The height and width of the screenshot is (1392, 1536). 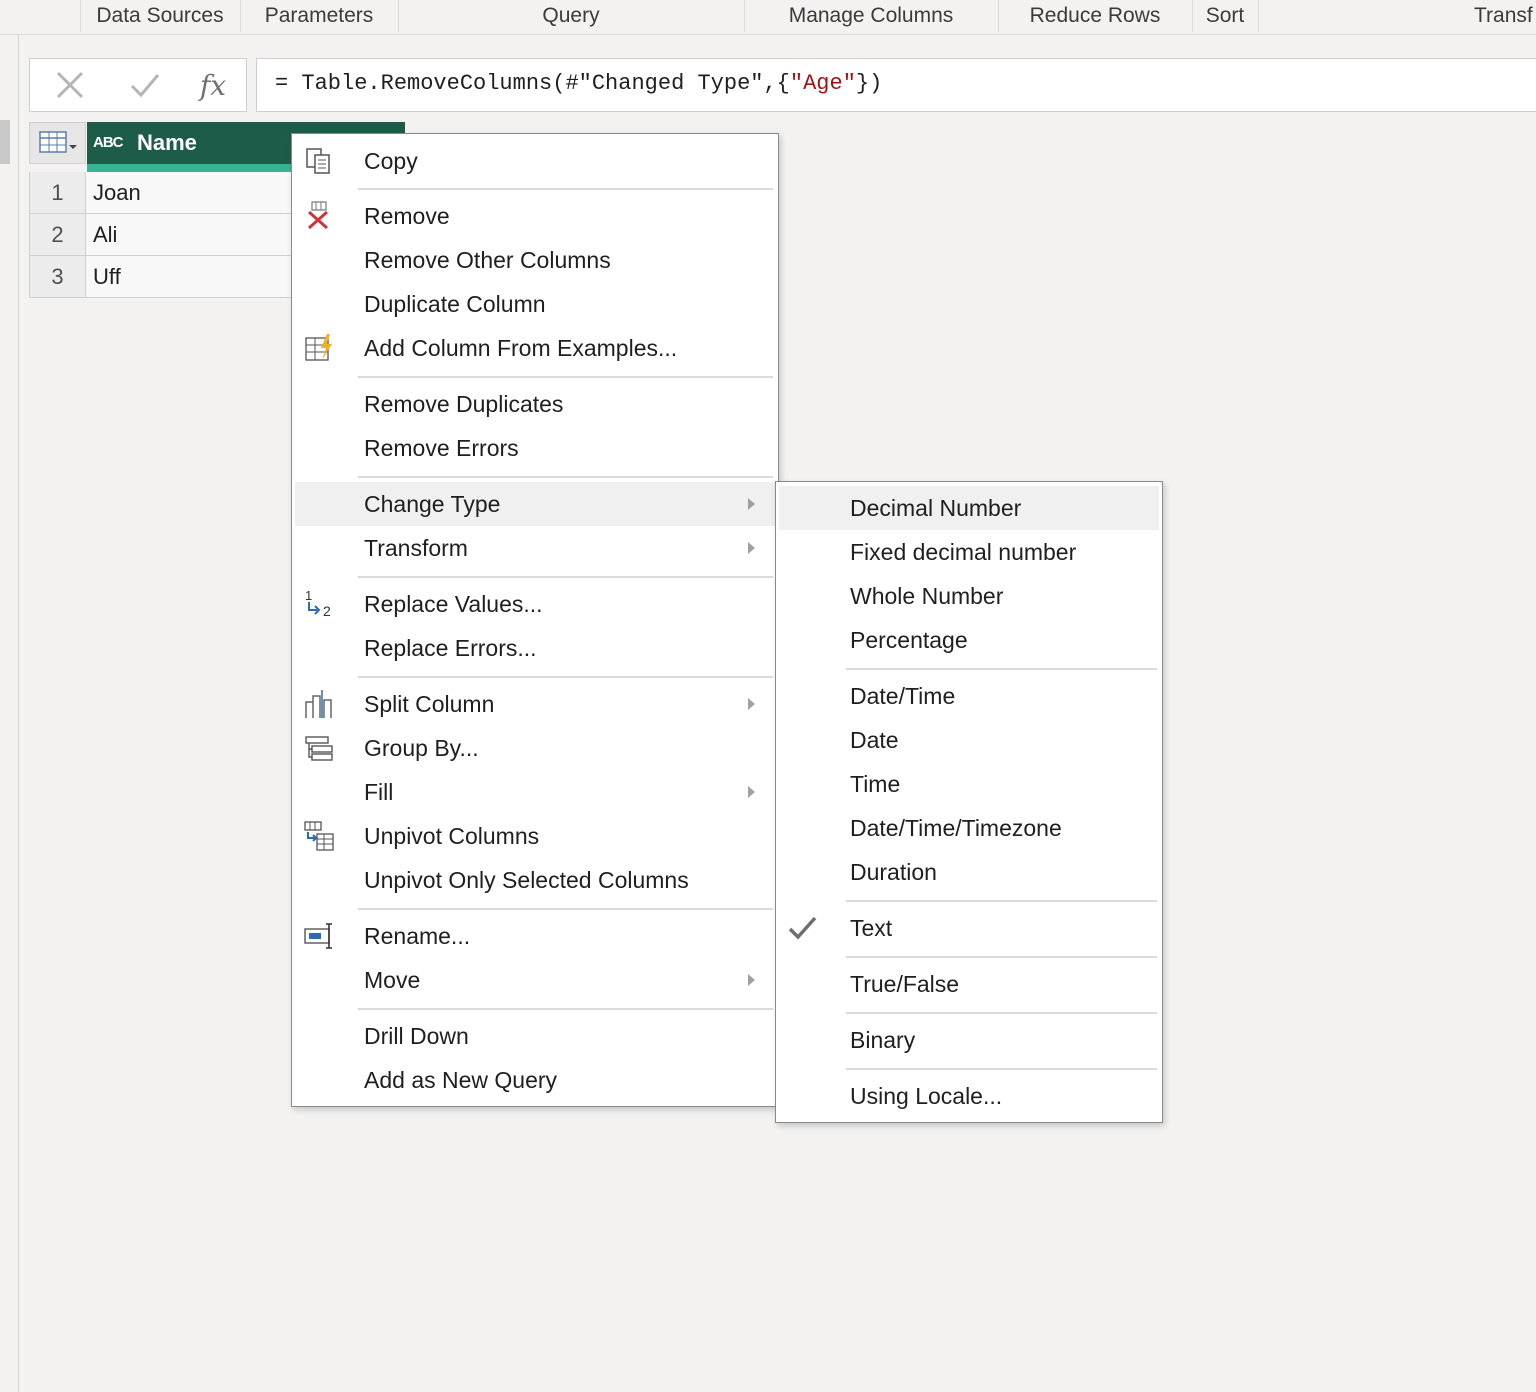 I want to click on menu-item-label: Whole Number, so click(x=927, y=596).